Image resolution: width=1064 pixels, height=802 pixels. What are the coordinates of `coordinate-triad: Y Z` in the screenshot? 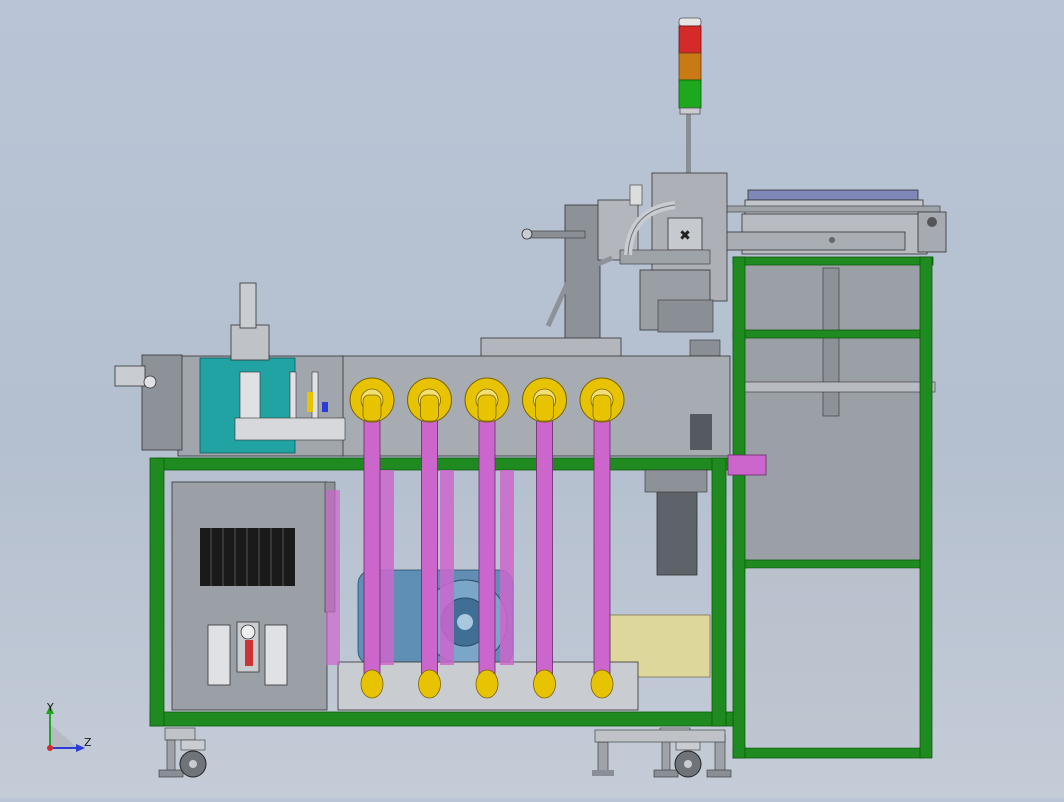 It's located at (69, 726).